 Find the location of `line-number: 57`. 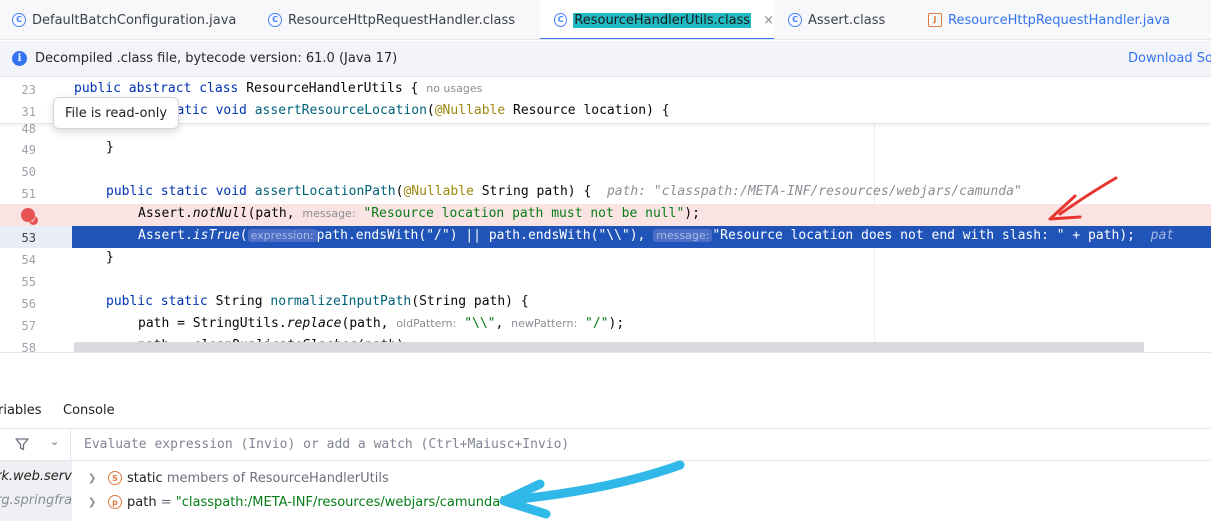

line-number: 57 is located at coordinates (28, 326).